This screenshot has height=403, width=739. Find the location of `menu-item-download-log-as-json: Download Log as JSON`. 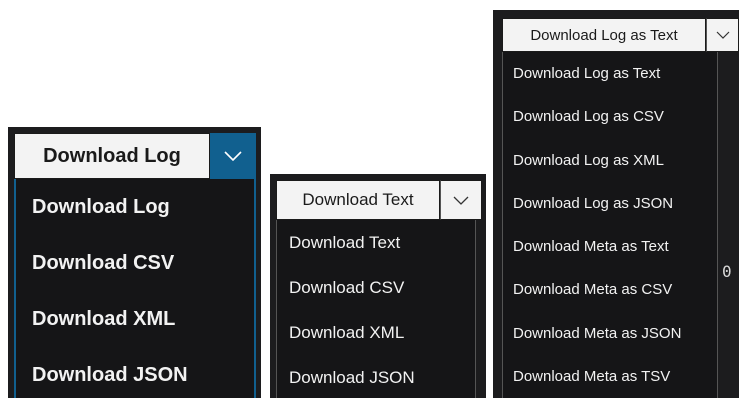

menu-item-download-log-as-json: Download Log as JSON is located at coordinates (610, 203).